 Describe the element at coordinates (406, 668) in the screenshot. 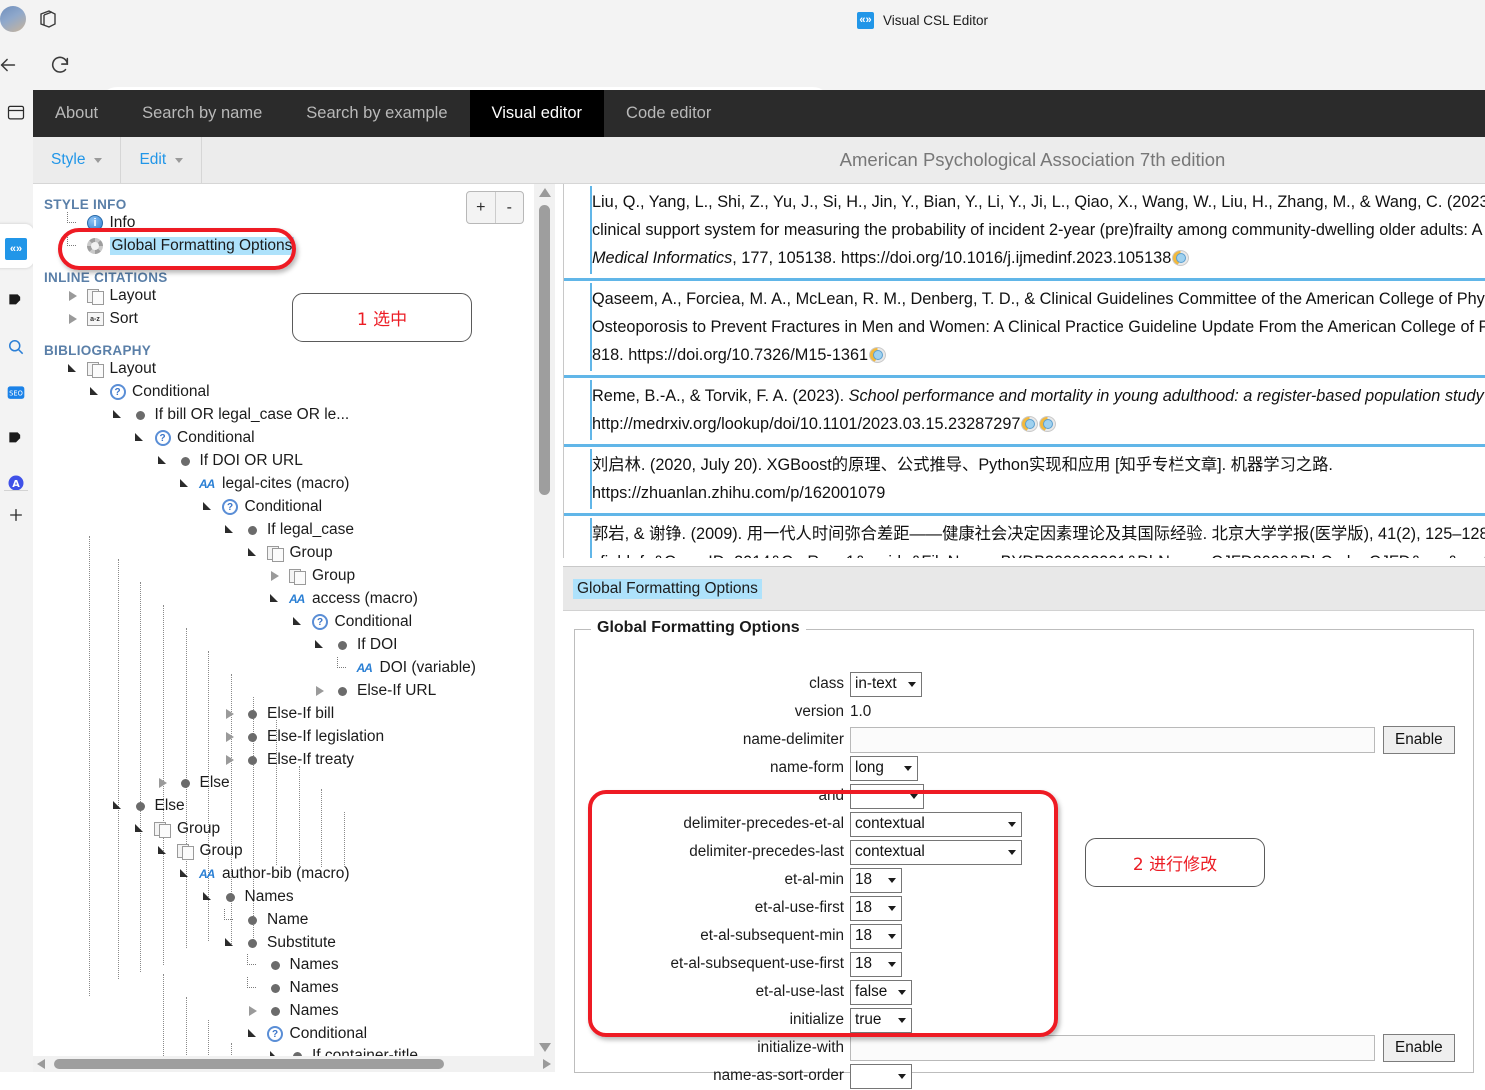

I see `tree-node: AA DOI (variable)` at that location.